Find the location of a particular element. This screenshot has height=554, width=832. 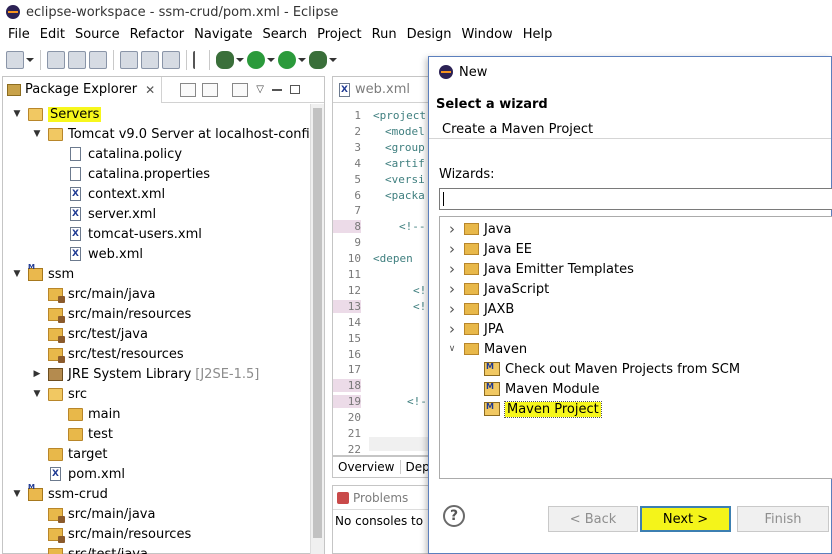

tree-item: Xcontext.xml is located at coordinates (108, 194).